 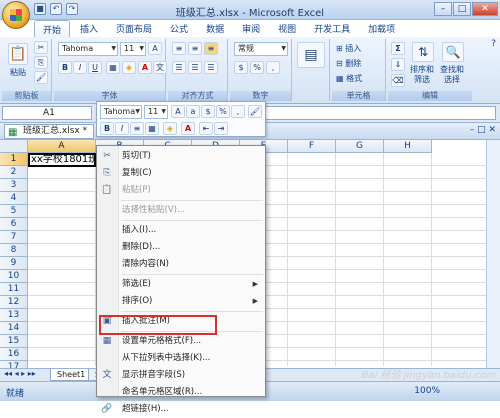 What do you see at coordinates (211, 67) in the screenshot?
I see `align-right-icon: ☰` at bounding box center [211, 67].